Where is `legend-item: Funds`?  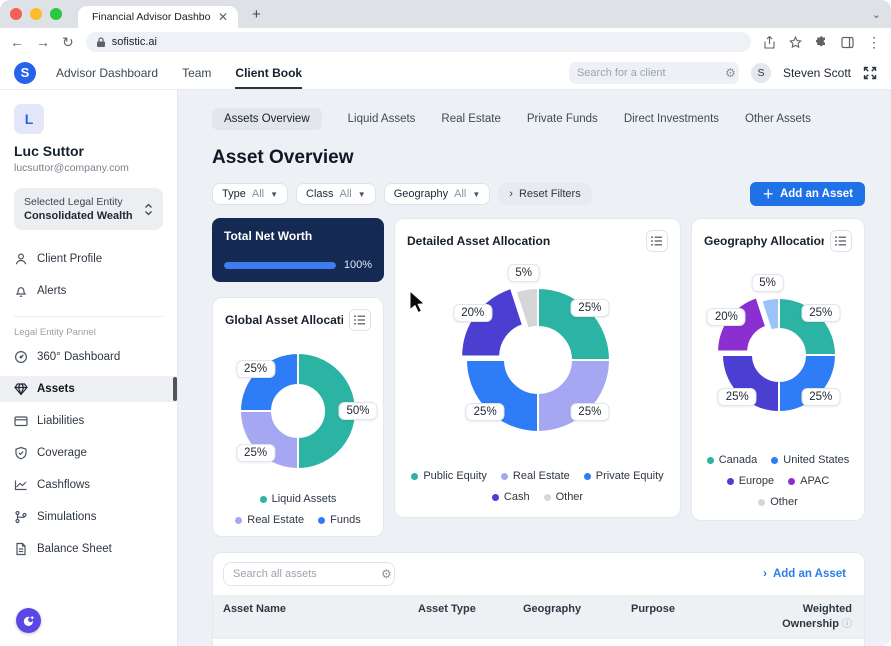 legend-item: Funds is located at coordinates (339, 520).